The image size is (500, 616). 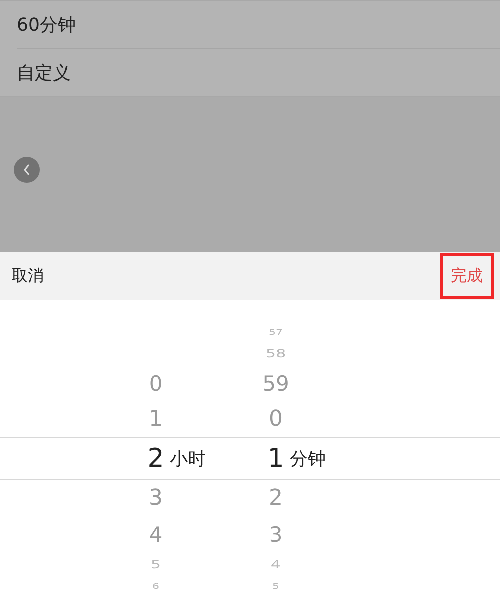 I want to click on list-item: 自定义, so click(x=44, y=72).